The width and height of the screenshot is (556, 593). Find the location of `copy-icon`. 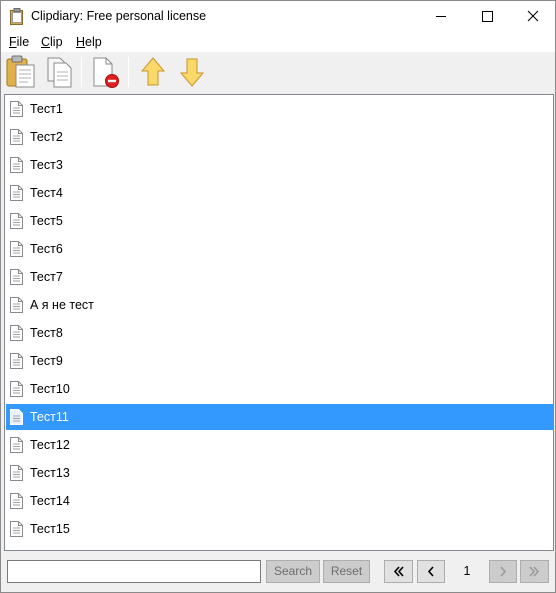

copy-icon is located at coordinates (59, 72).